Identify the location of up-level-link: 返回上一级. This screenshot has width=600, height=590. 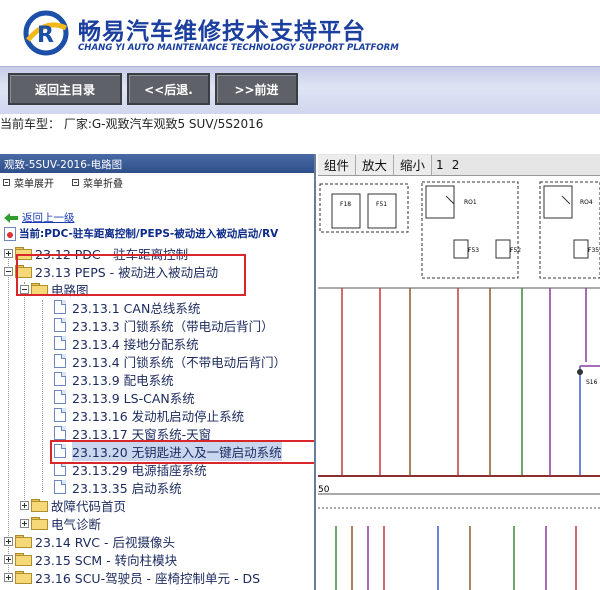
(39, 217).